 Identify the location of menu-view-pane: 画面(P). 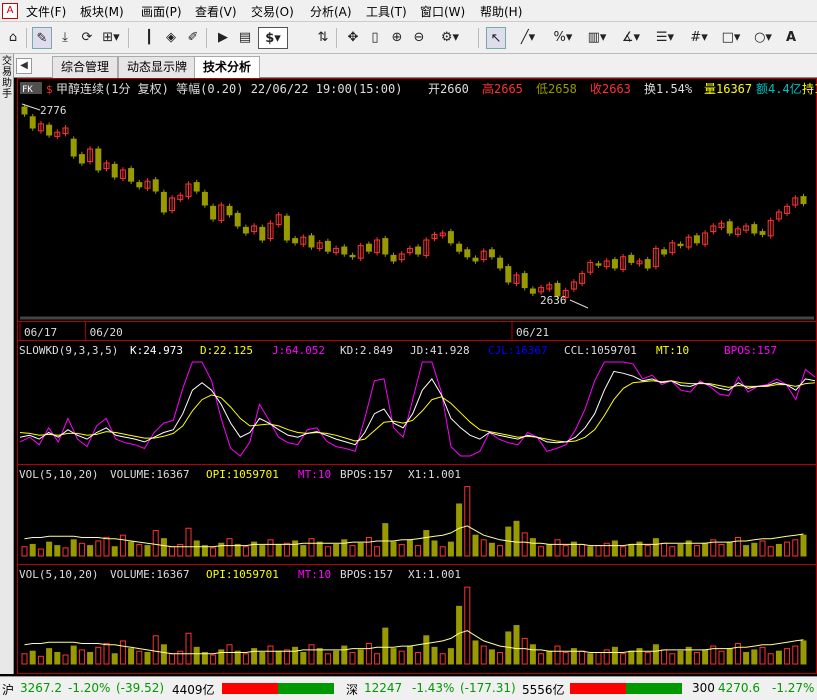
(161, 11).